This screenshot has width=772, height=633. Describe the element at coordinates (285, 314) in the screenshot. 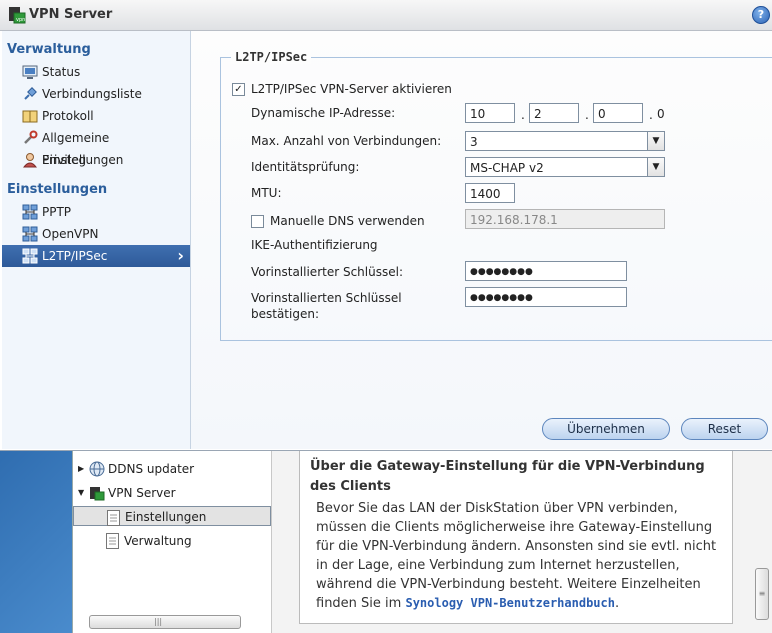

I see `psk-confirm-label-line-2: bestätigen:` at that location.